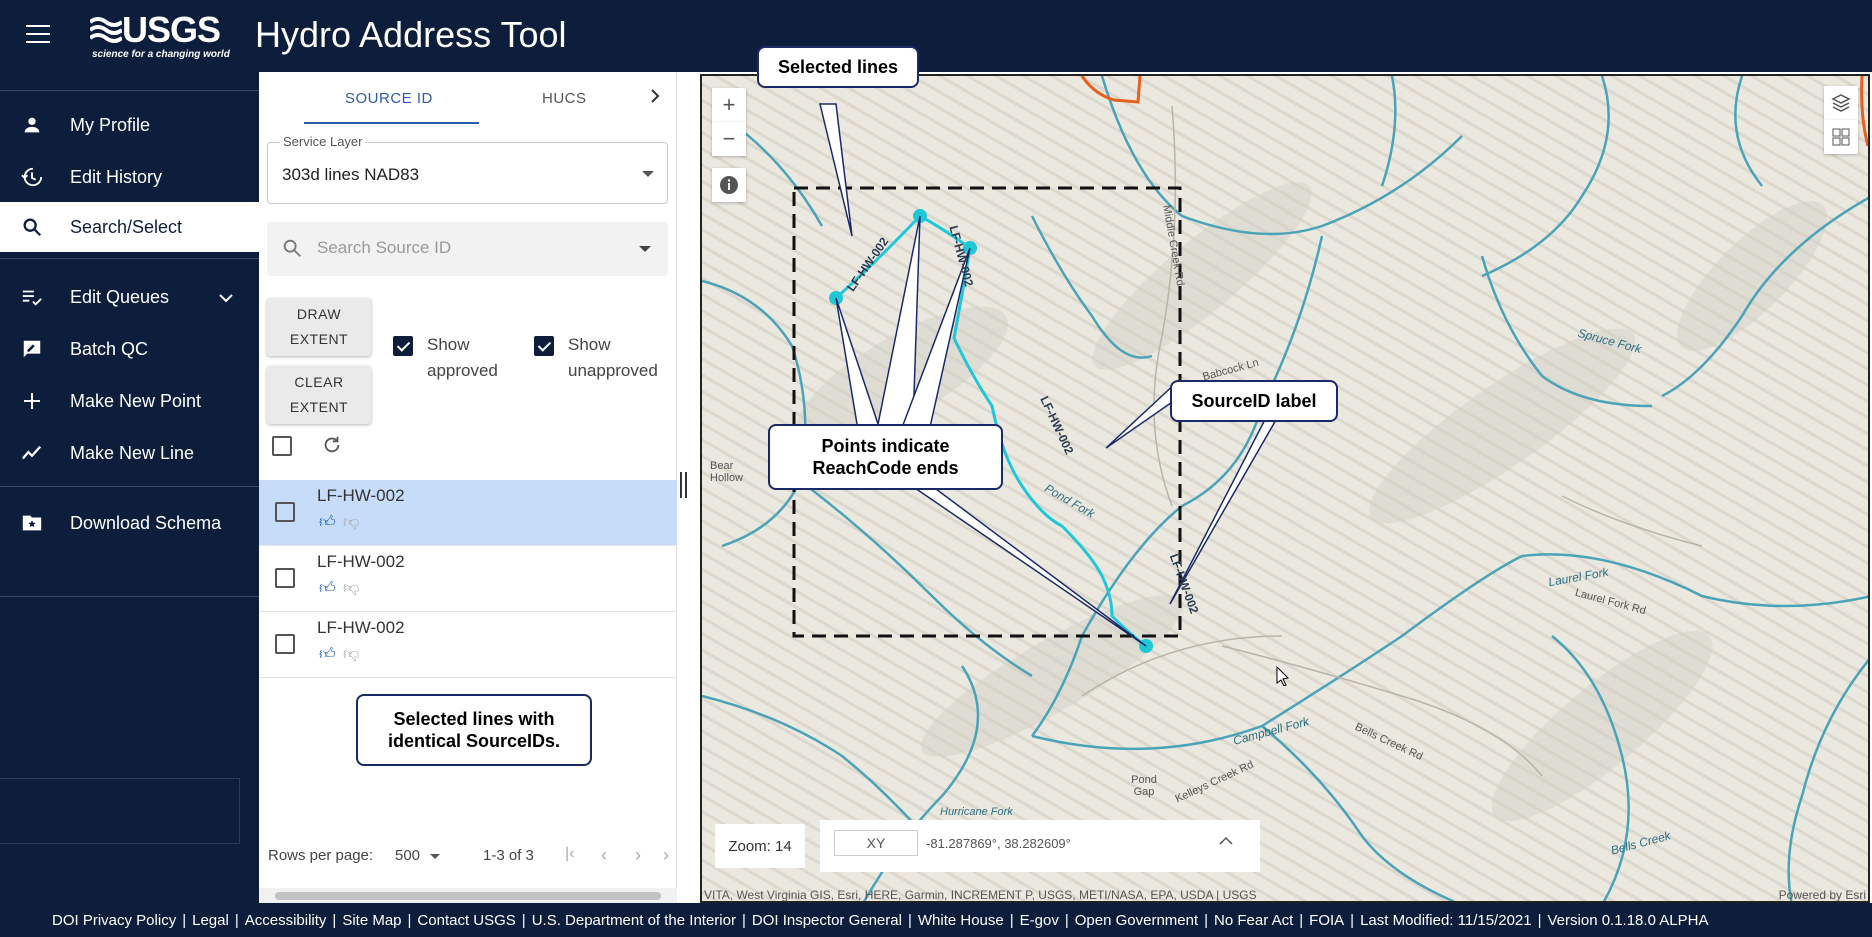 Image resolution: width=1872 pixels, height=937 pixels. Describe the element at coordinates (638, 855) in the screenshot. I see `next-page-icon: ›` at that location.